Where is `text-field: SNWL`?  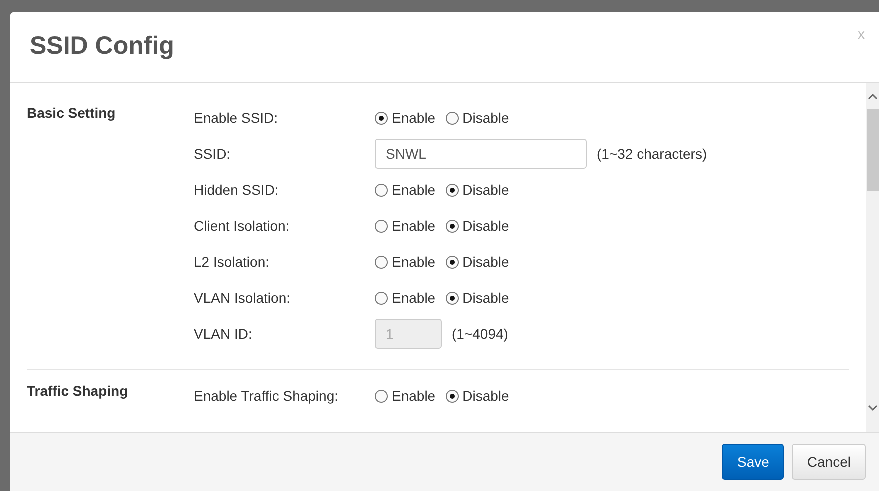
text-field: SNWL is located at coordinates (481, 154).